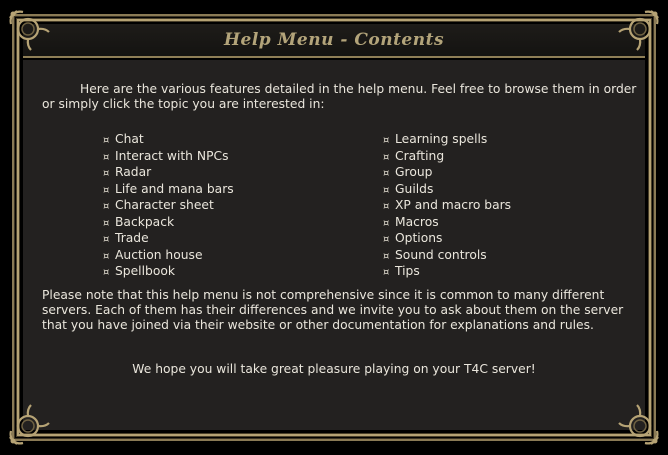 The height and width of the screenshot is (455, 668). Describe the element at coordinates (159, 254) in the screenshot. I see `topic-label: Auction house` at that location.